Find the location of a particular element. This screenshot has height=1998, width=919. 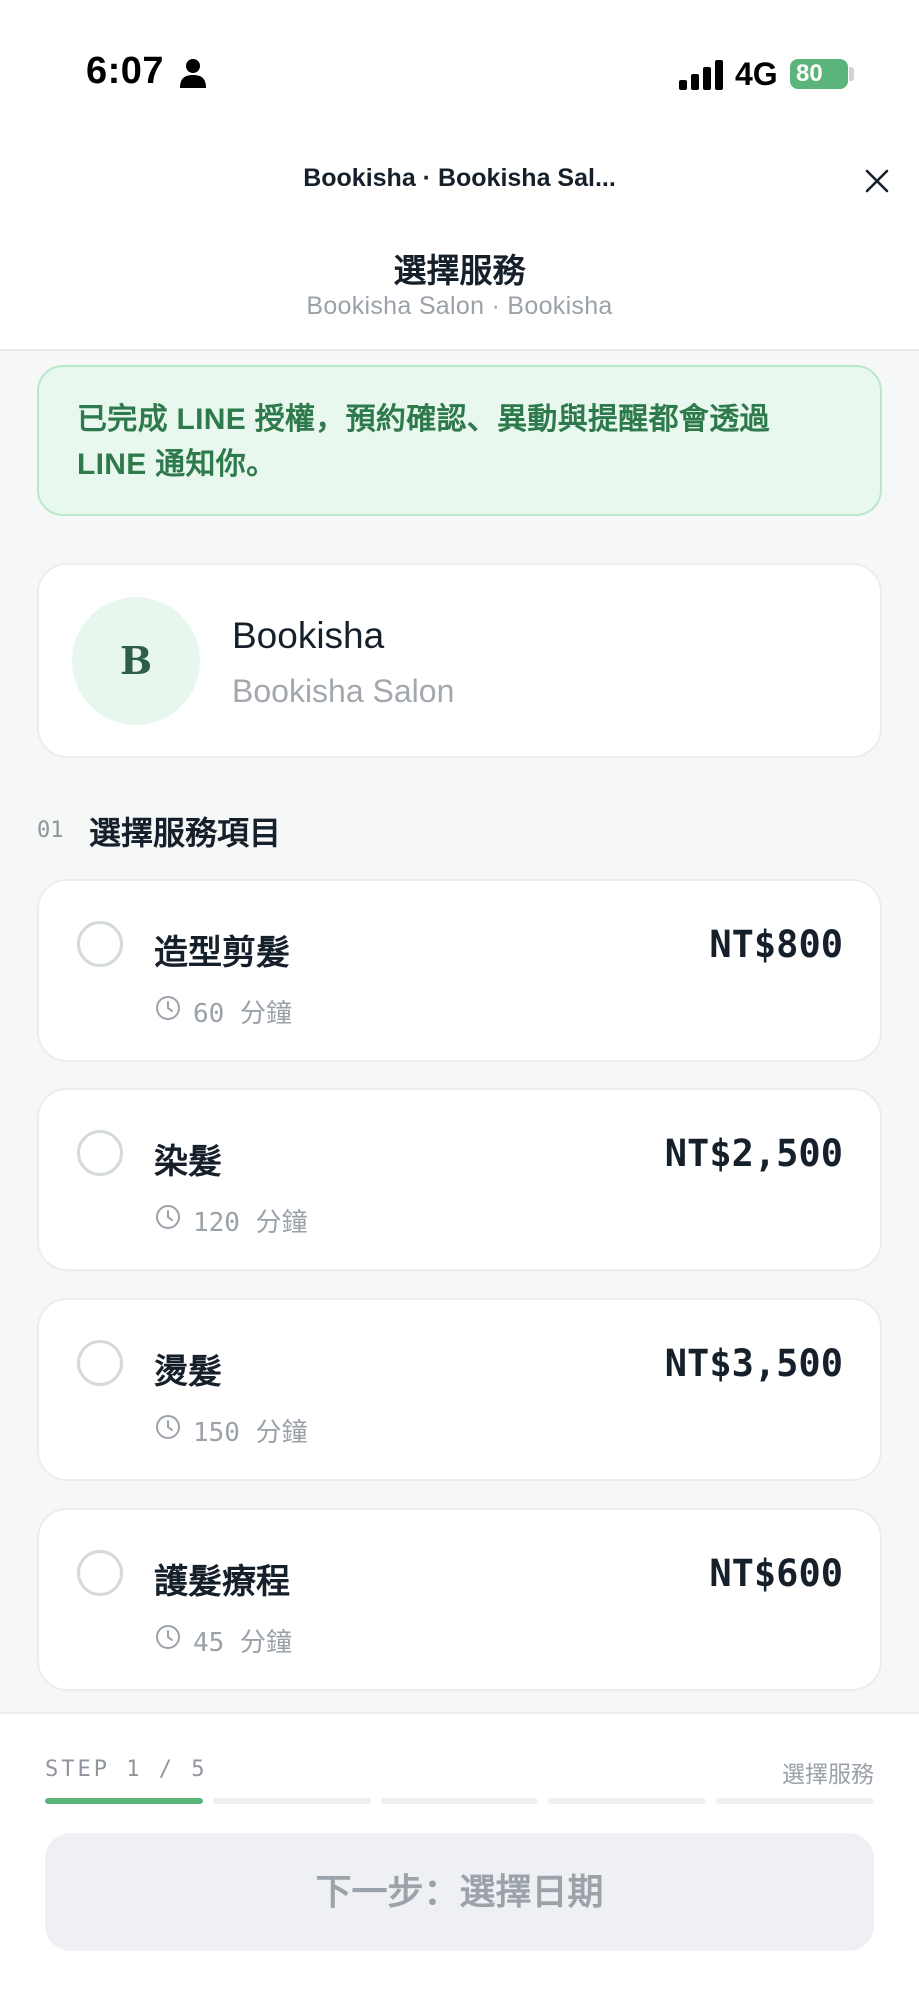

step-name: 選擇服務 is located at coordinates (828, 1774).